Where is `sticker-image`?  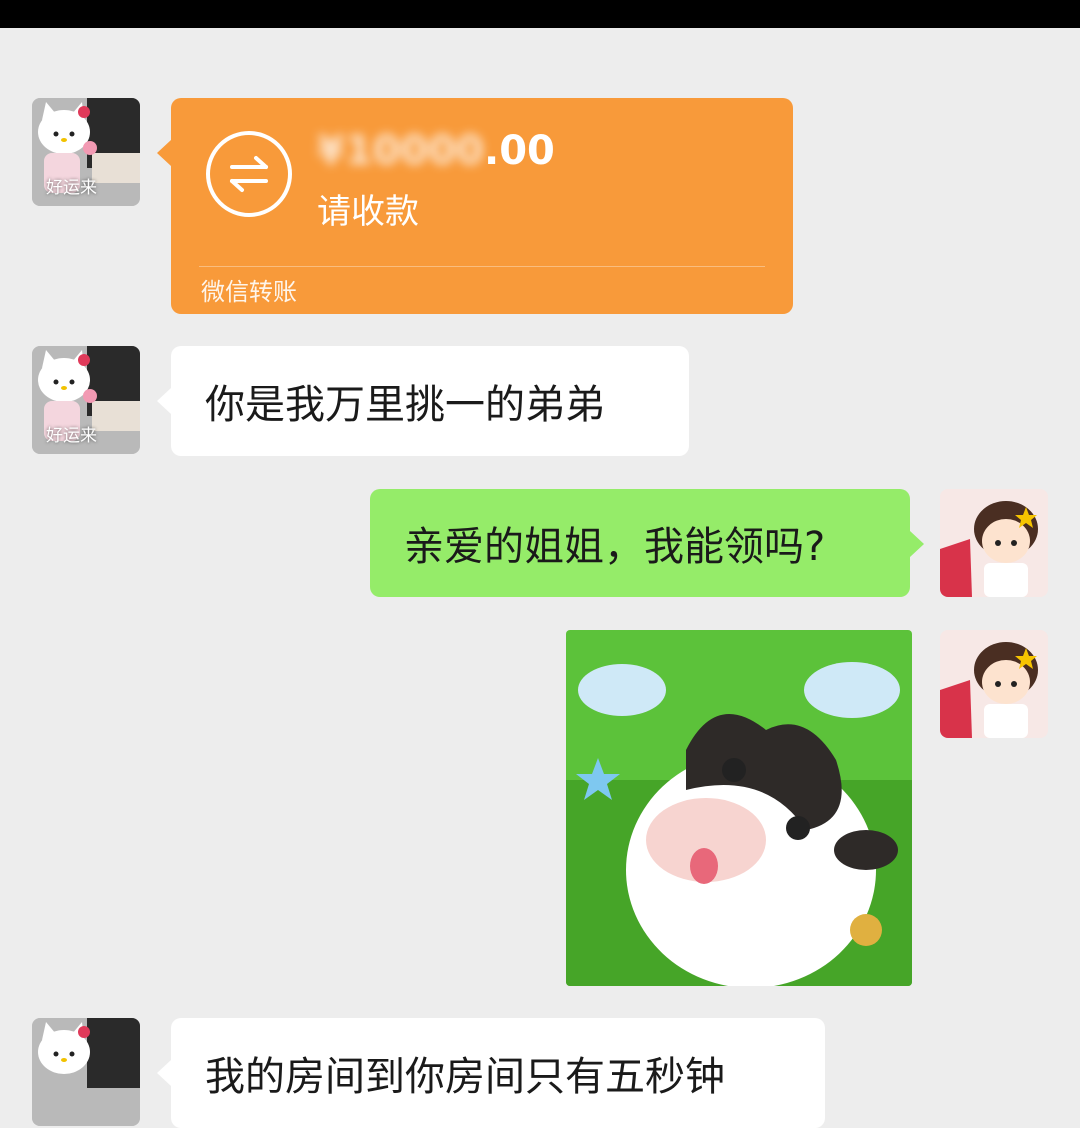
sticker-image is located at coordinates (739, 808).